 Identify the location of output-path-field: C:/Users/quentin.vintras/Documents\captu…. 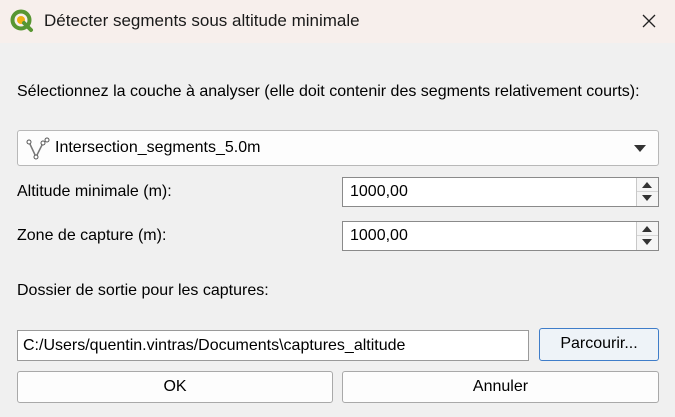
(273, 345).